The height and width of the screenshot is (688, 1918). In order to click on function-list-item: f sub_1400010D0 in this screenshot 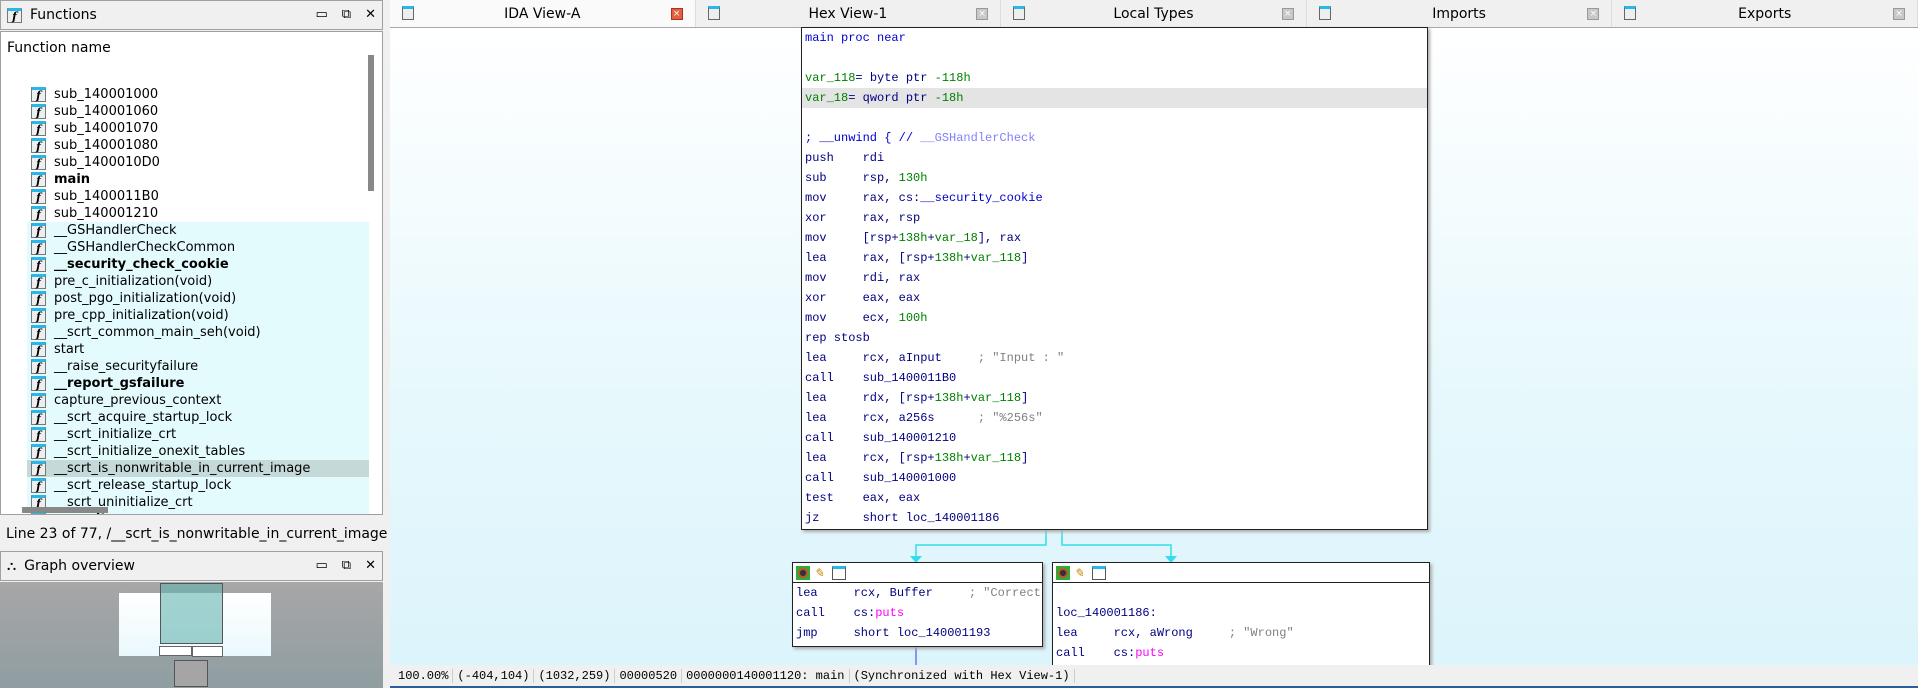, I will do `click(198, 162)`.